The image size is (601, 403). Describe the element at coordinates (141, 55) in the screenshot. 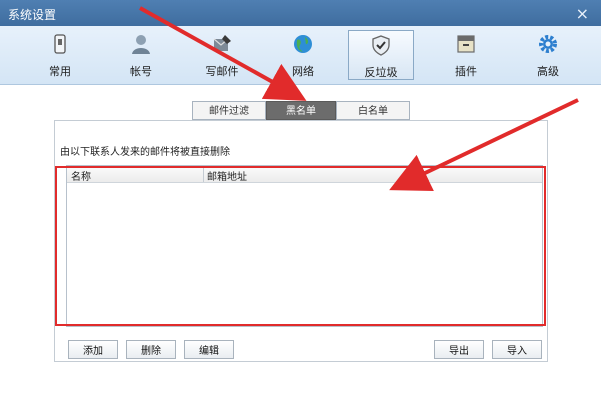

I see `toolbar-item-account: 帐号` at that location.